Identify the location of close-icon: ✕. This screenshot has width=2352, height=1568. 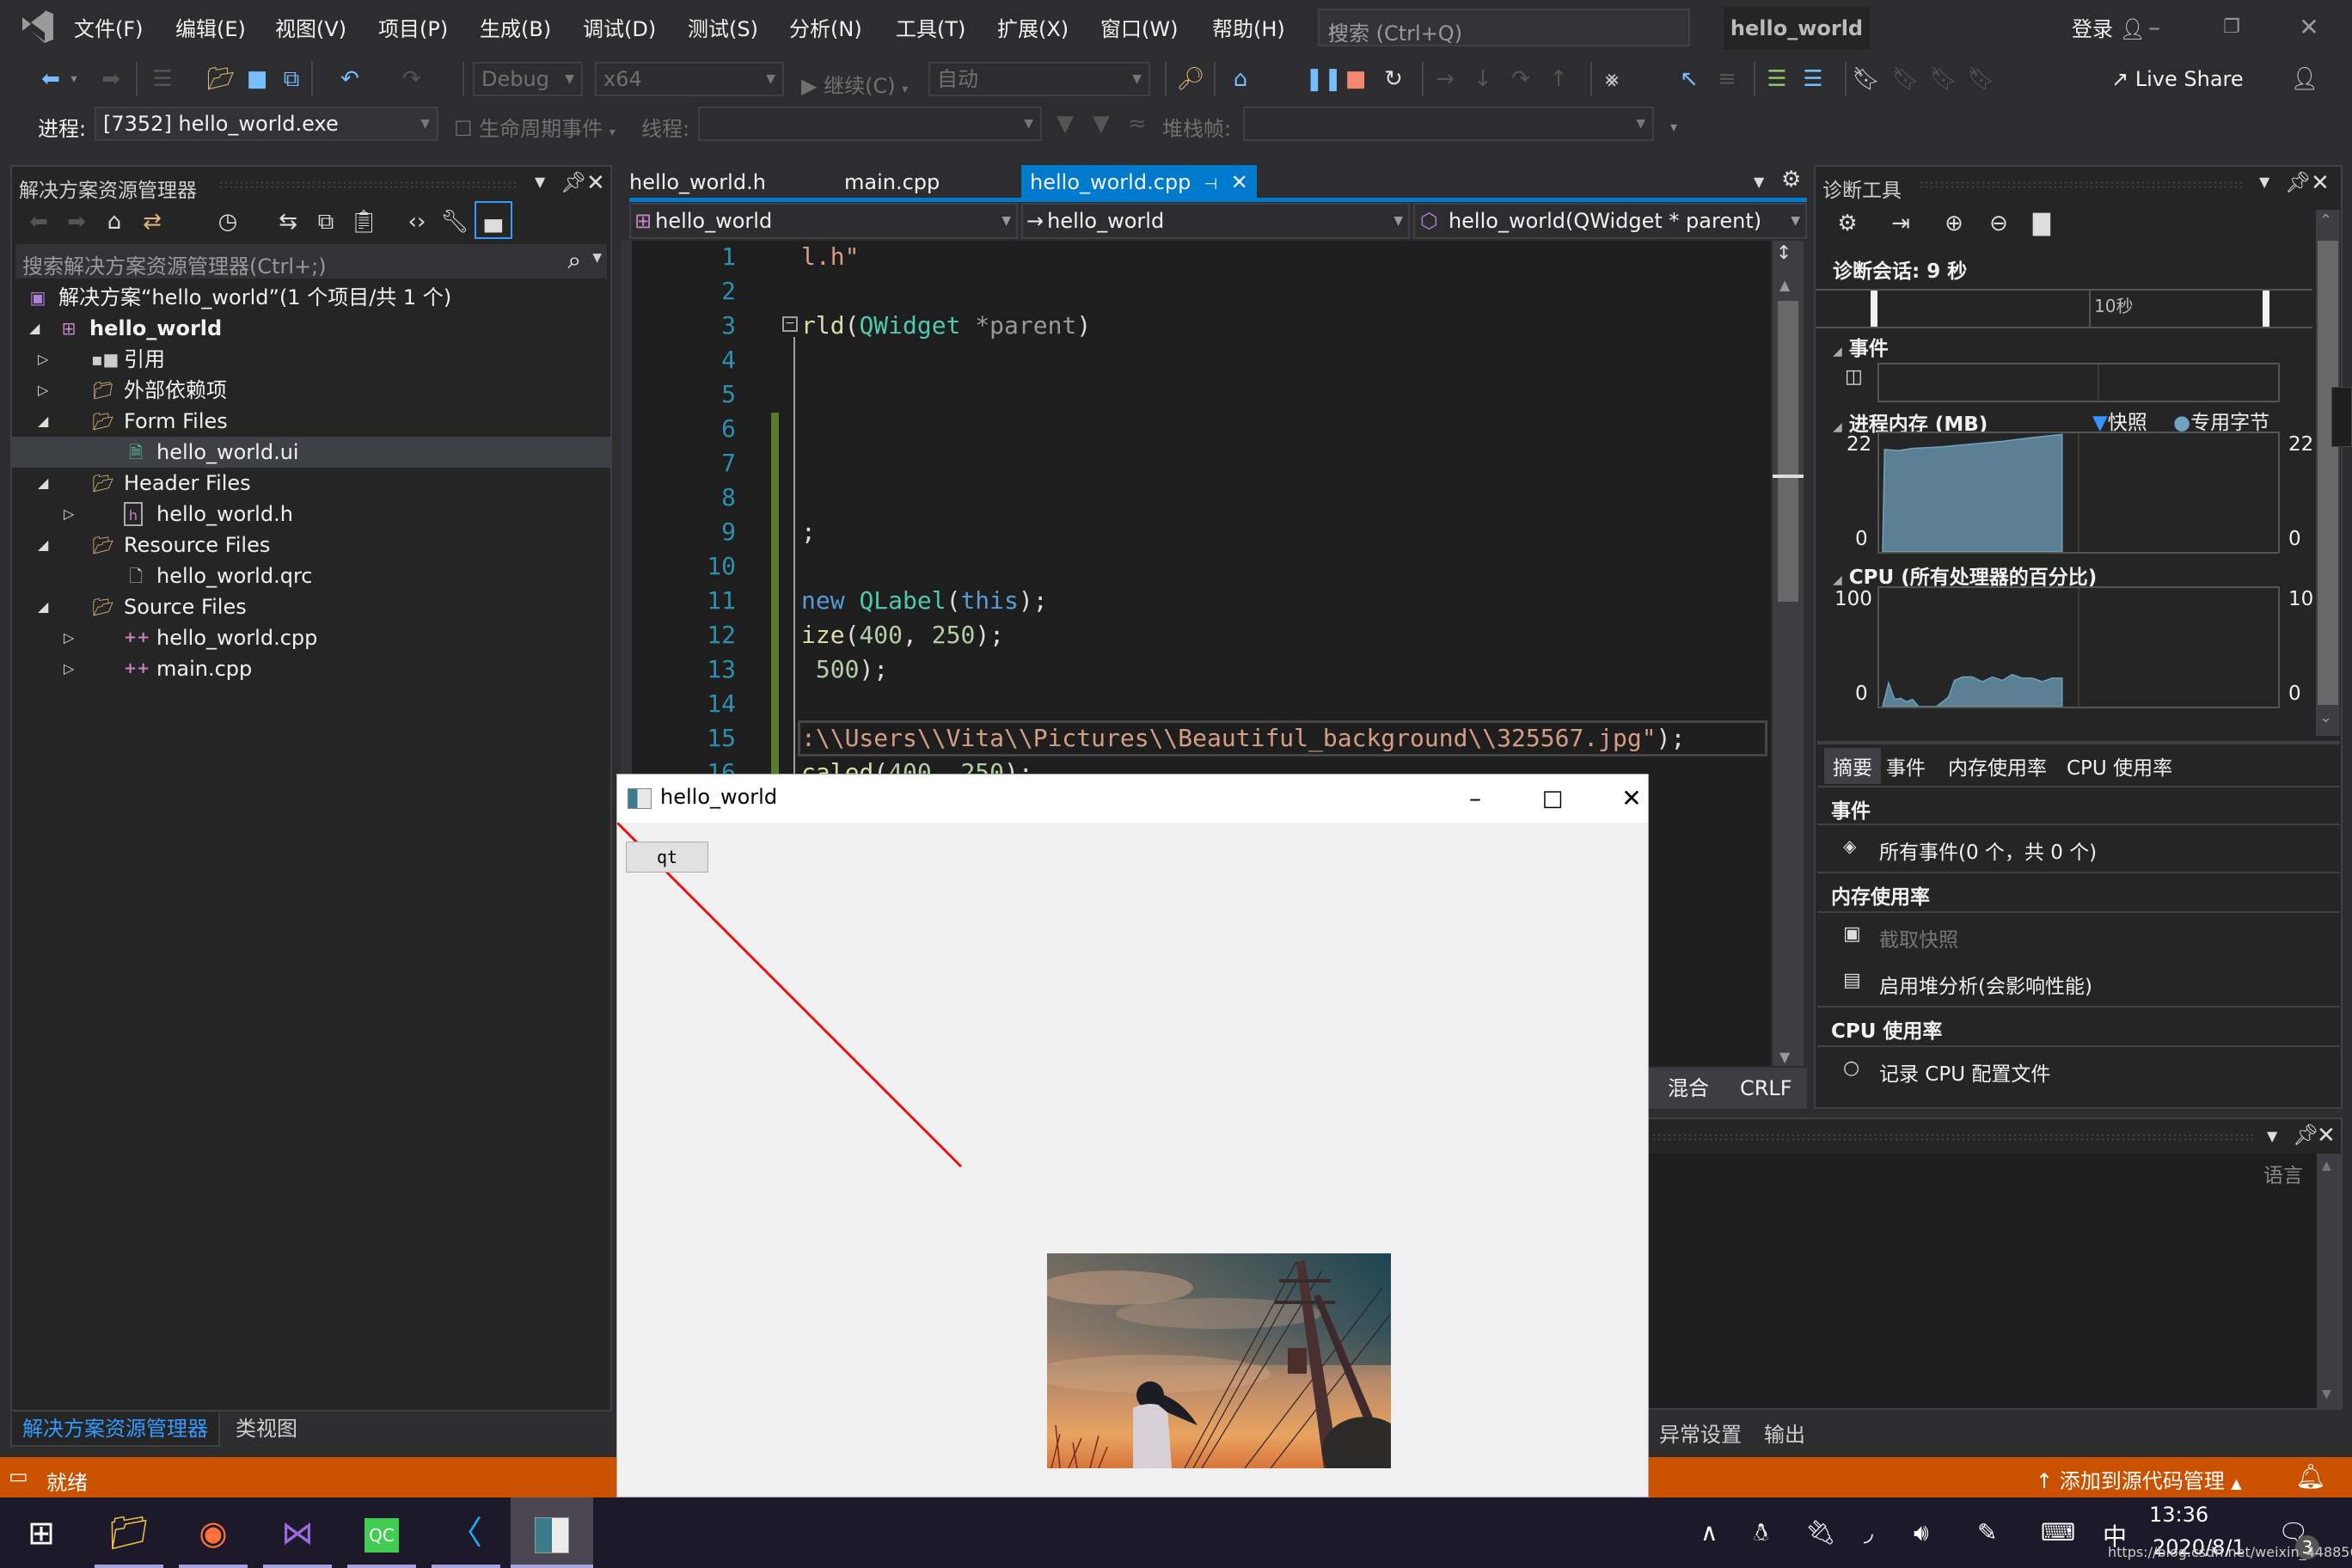
(2326, 1135).